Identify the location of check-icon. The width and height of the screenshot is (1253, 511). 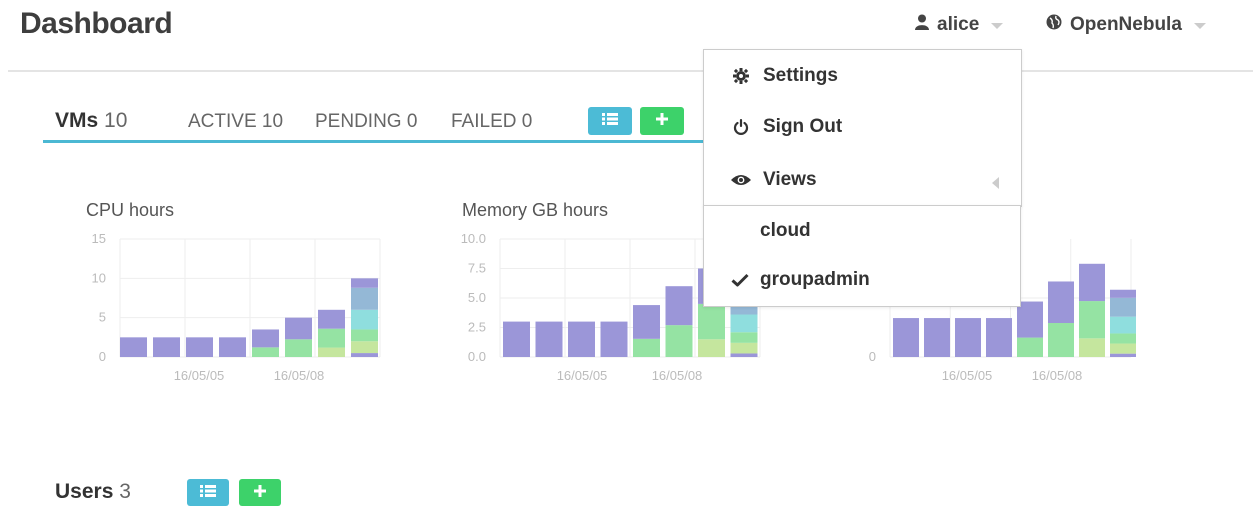
(740, 280).